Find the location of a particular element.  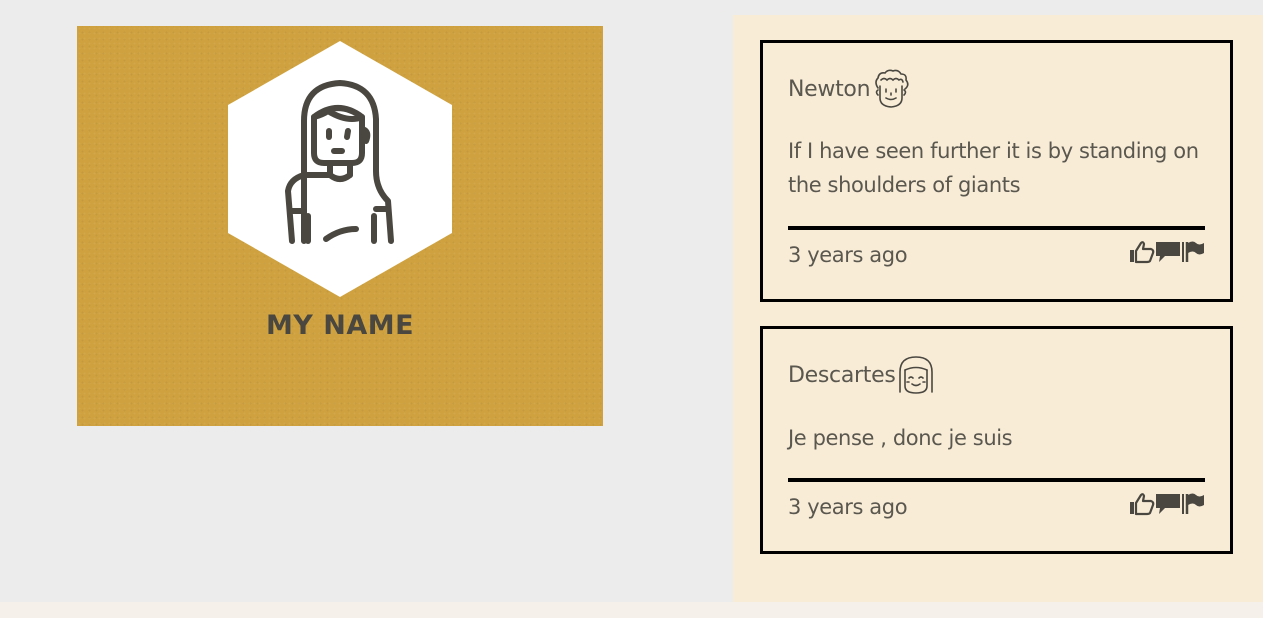

comment-text: Je pense , donc je suis is located at coordinates (900, 438).